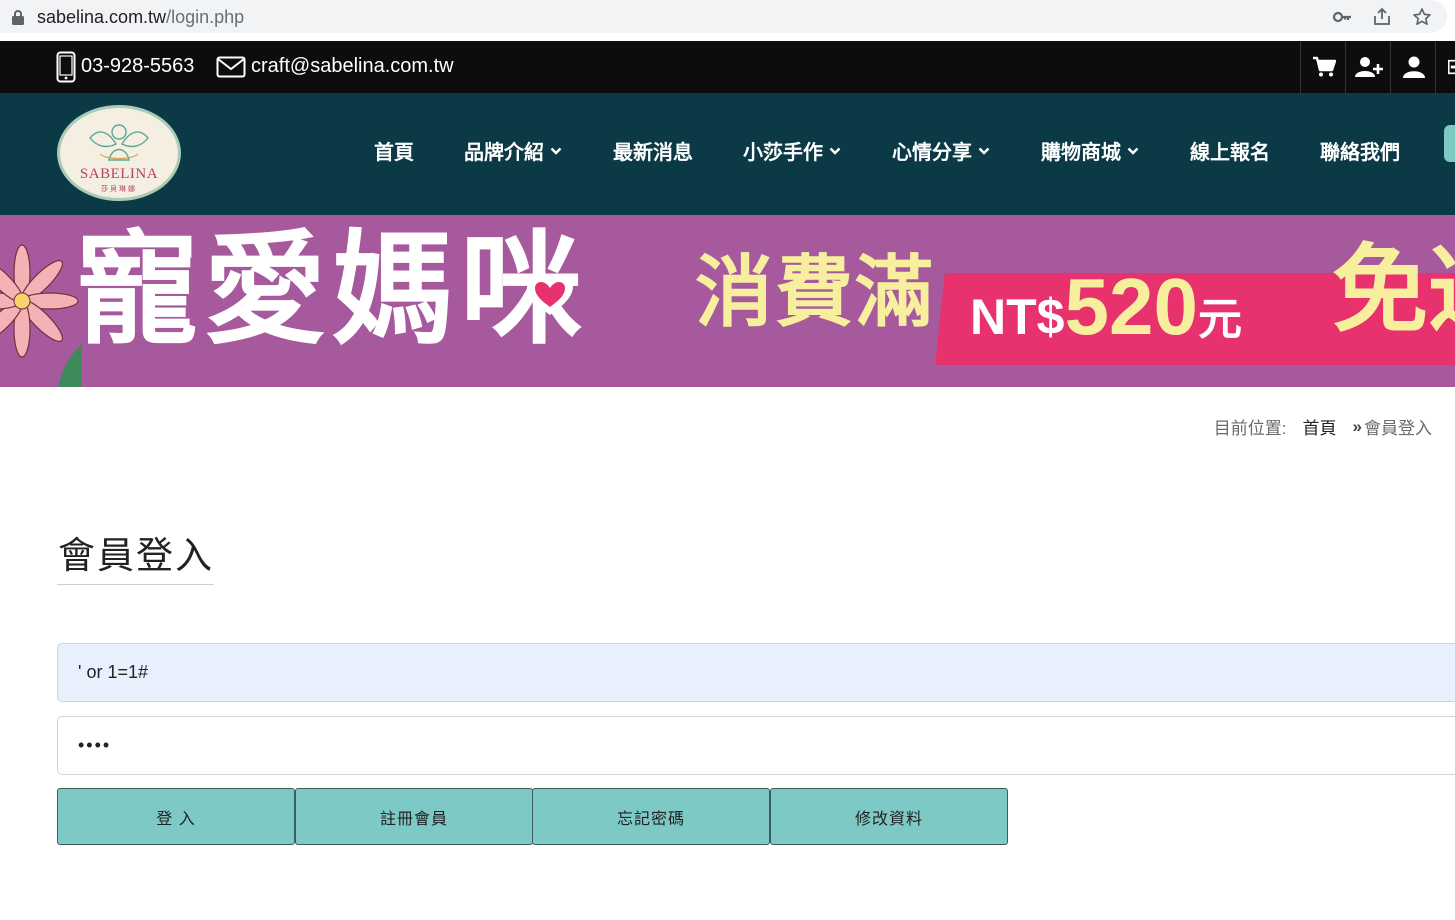 Image resolution: width=1455 pixels, height=920 pixels. I want to click on page-title: 會員登入, so click(136, 555).